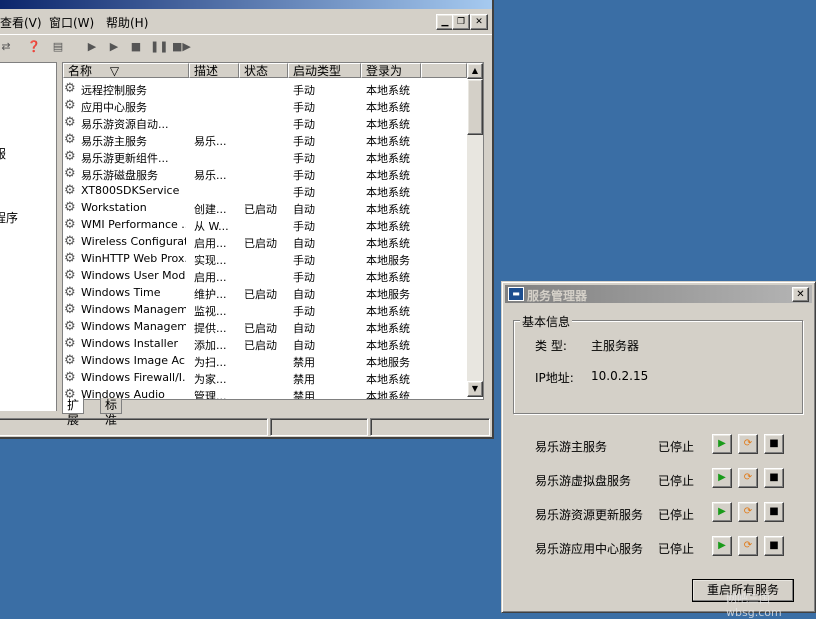 The image size is (816, 619). I want to click on column-header-logon: 登录为, so click(391, 70).